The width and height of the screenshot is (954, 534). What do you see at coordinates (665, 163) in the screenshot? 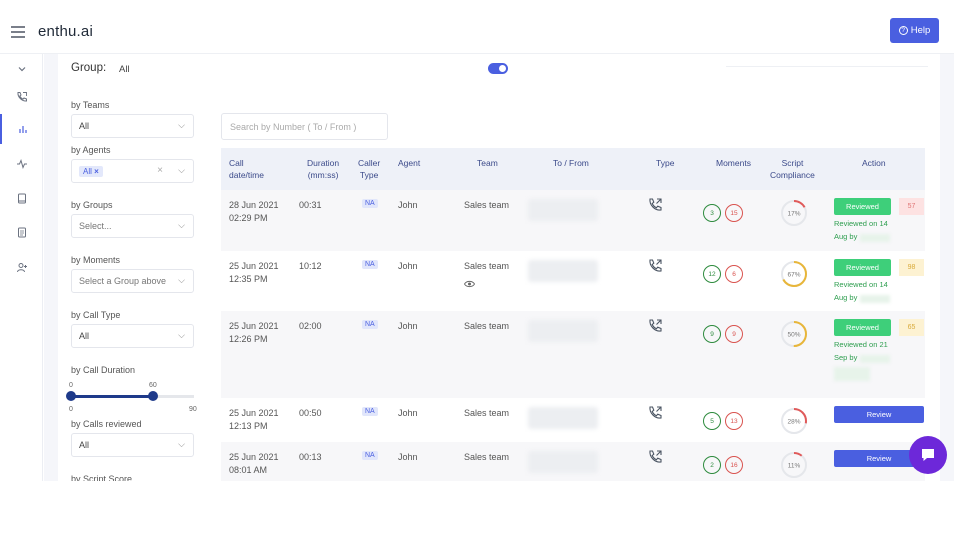
I see `header-type: Type` at bounding box center [665, 163].